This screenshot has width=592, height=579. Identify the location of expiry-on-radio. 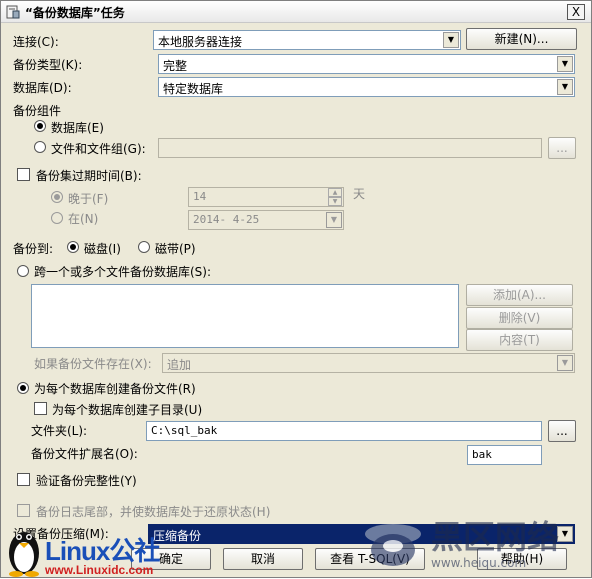
(57, 218).